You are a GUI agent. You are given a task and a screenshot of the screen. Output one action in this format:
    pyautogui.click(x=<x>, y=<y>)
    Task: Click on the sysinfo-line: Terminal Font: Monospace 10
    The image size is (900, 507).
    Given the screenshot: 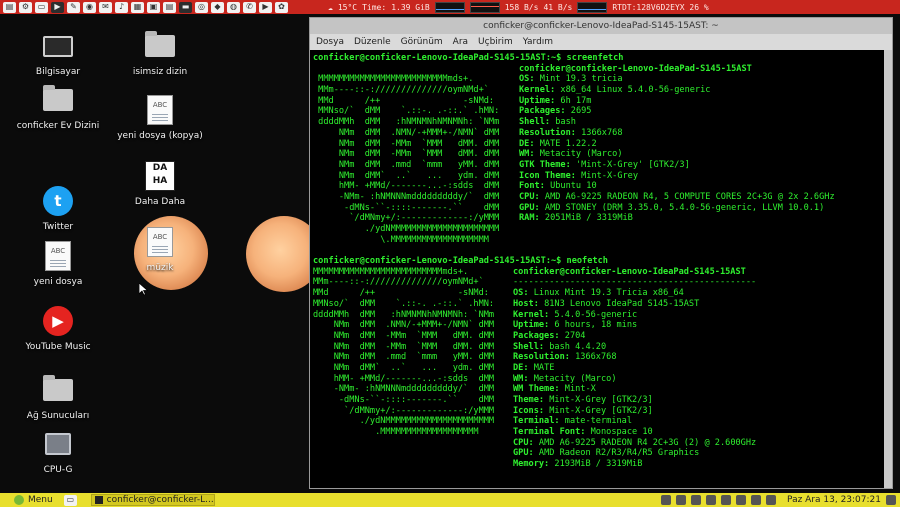 What is the action you would take?
    pyautogui.click(x=583, y=432)
    